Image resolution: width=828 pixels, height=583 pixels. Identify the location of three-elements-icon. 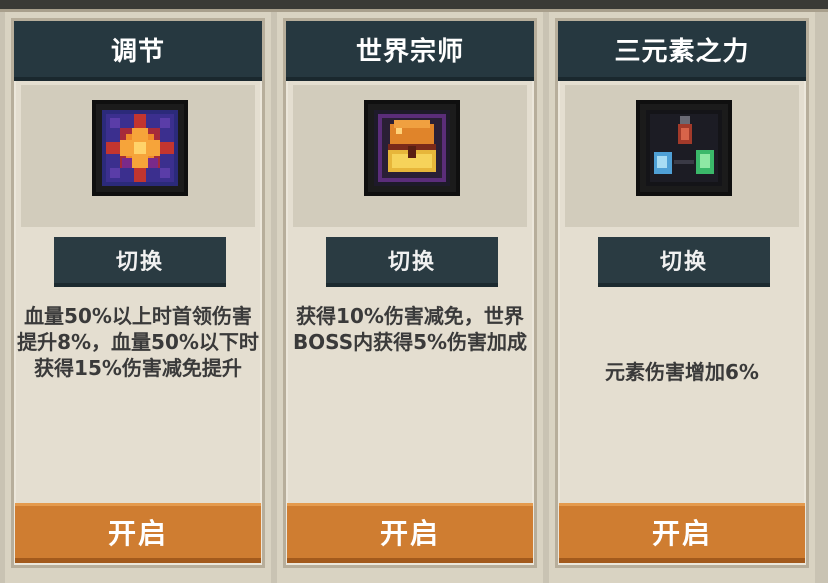
(684, 148).